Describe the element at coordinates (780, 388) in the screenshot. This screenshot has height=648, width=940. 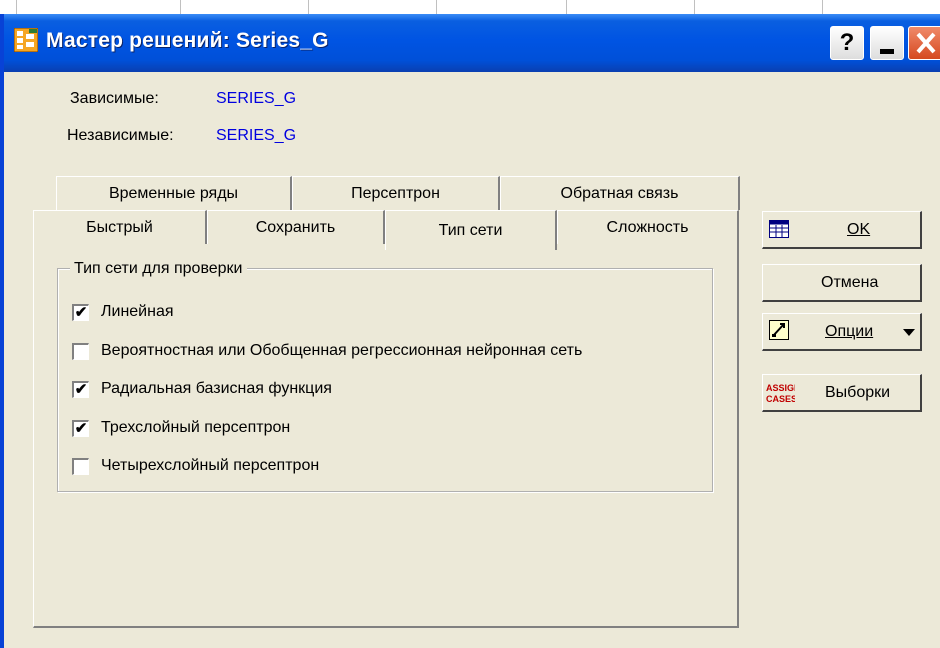
I see `svg-text: ASSIGN` at that location.